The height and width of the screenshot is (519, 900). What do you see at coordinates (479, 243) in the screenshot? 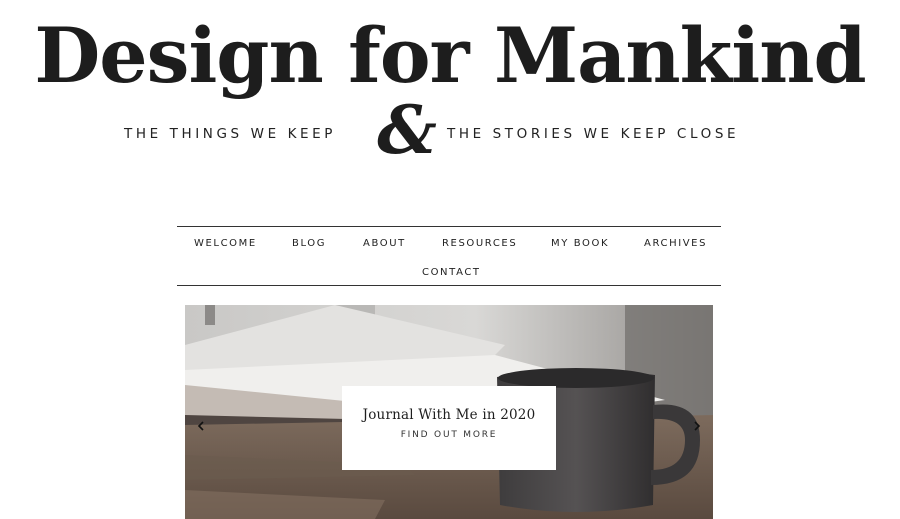
I see `nav-item-resources: RESOURCES` at bounding box center [479, 243].